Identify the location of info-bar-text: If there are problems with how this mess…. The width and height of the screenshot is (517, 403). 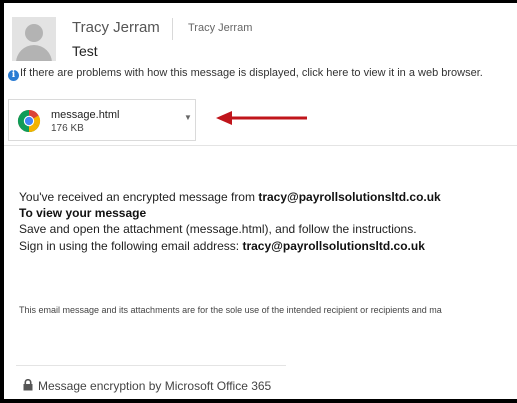
(251, 73).